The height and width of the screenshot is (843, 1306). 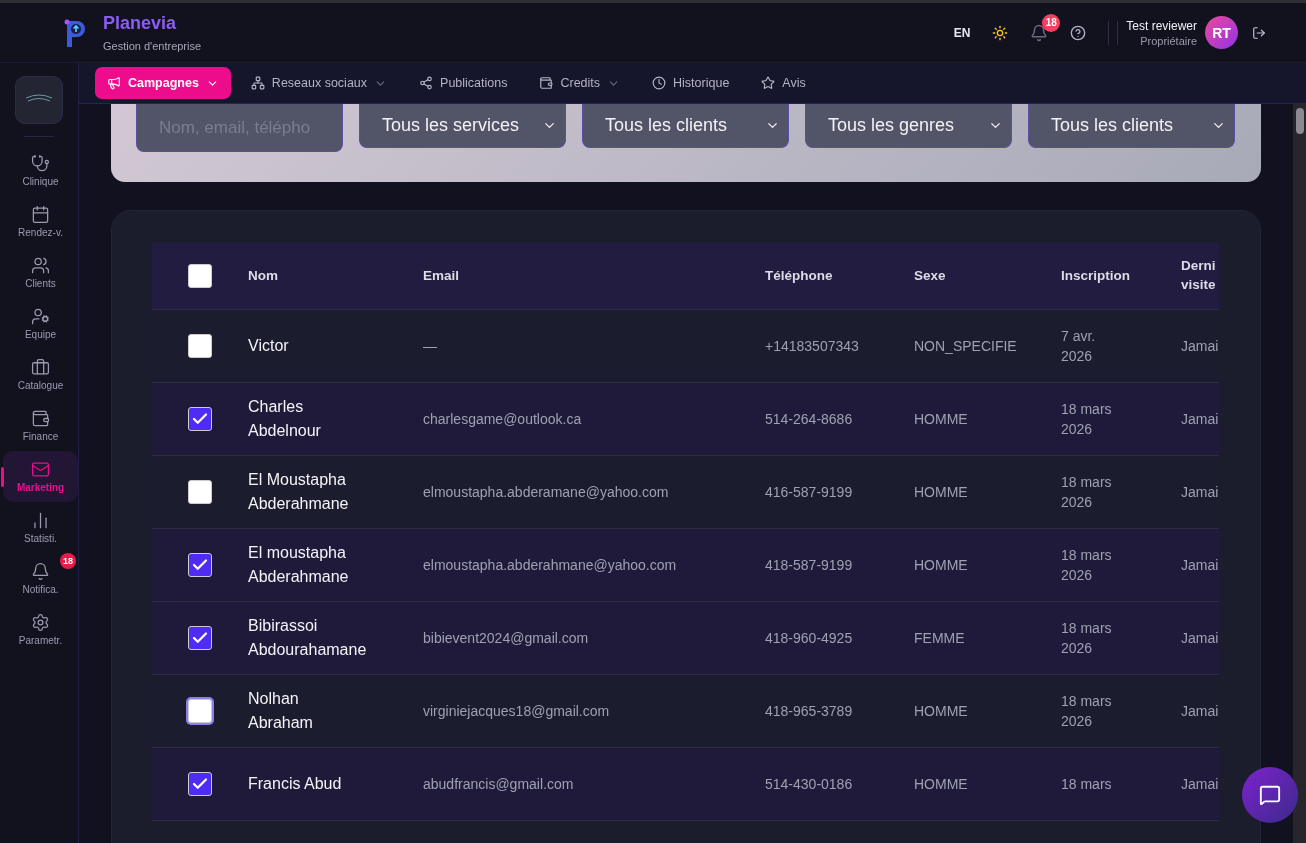 What do you see at coordinates (140, 23) in the screenshot?
I see `brand-name: Planevia` at bounding box center [140, 23].